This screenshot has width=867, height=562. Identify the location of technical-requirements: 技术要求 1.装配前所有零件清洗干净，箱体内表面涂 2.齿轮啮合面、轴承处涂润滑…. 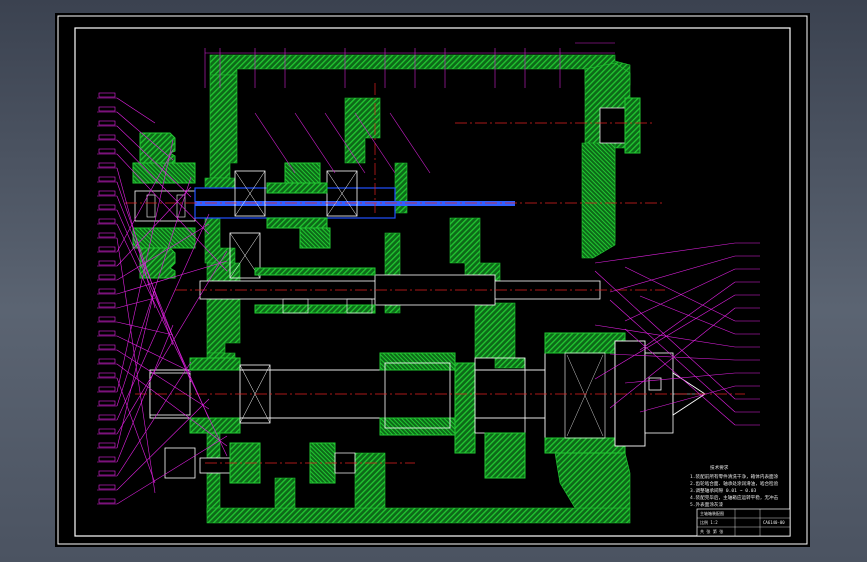
(734, 486).